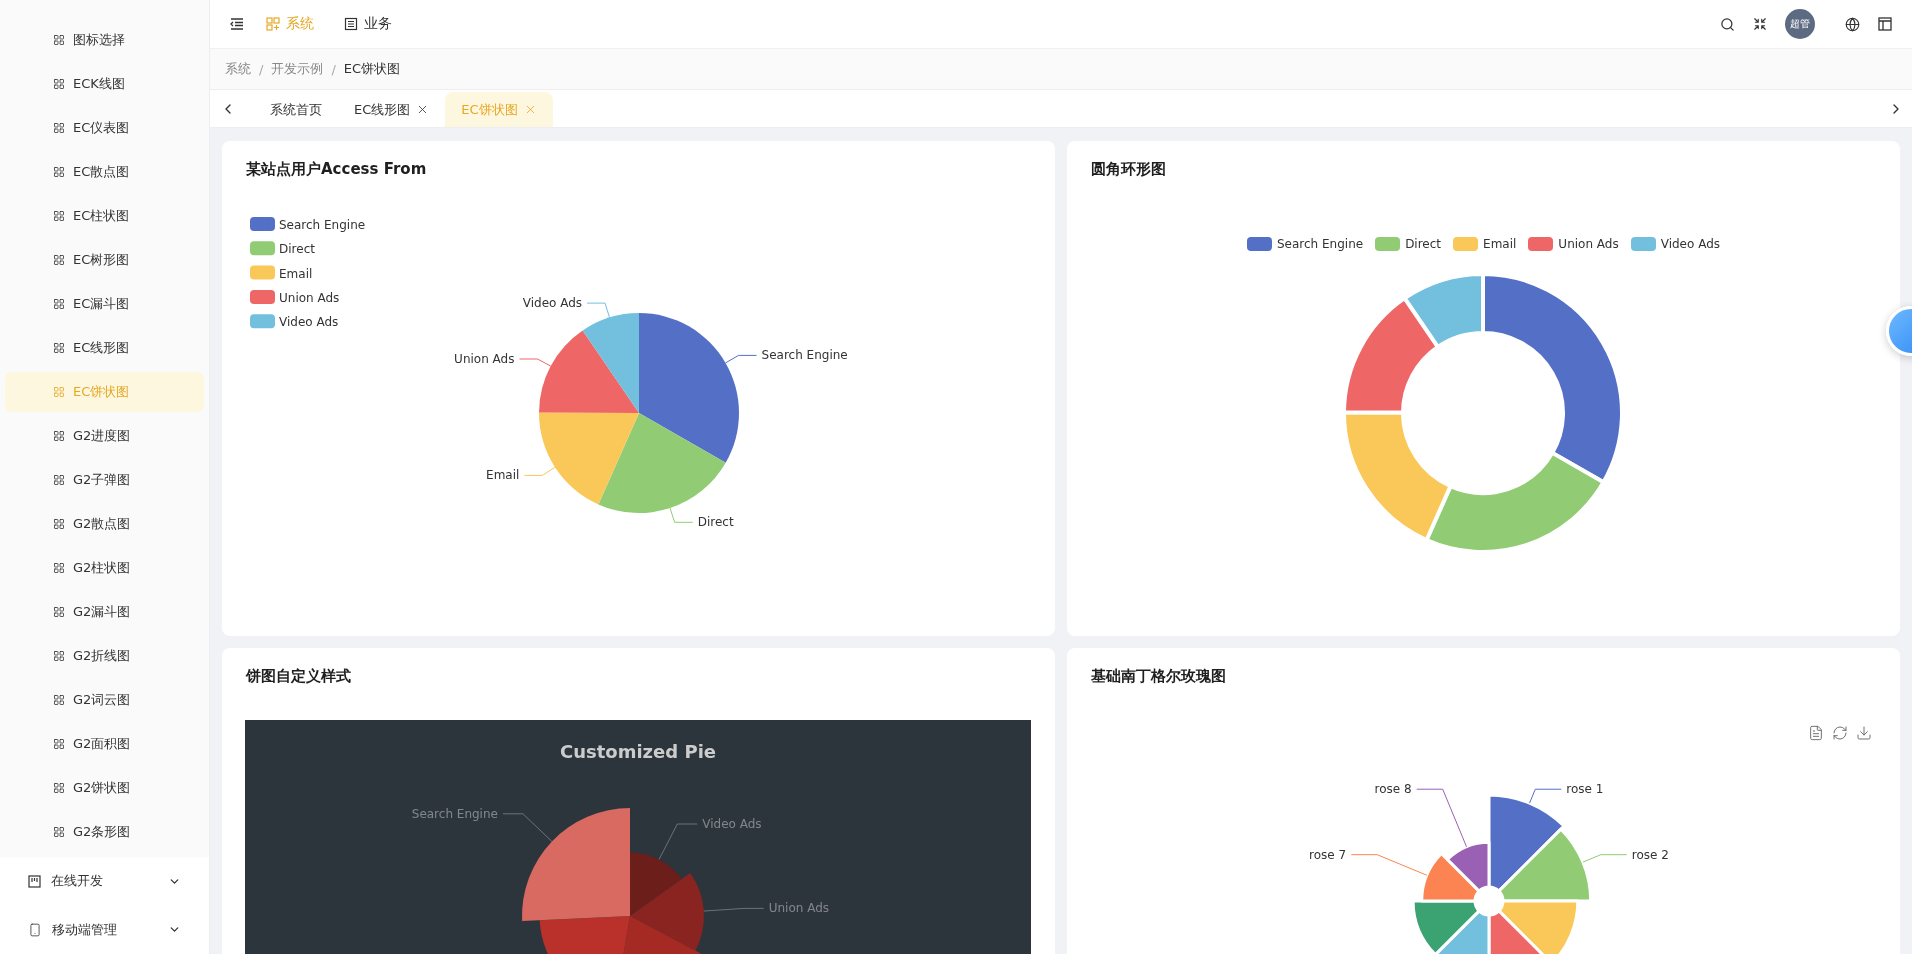 This screenshot has width=1912, height=954. What do you see at coordinates (1852, 24) in the screenshot?
I see `language-icon` at bounding box center [1852, 24].